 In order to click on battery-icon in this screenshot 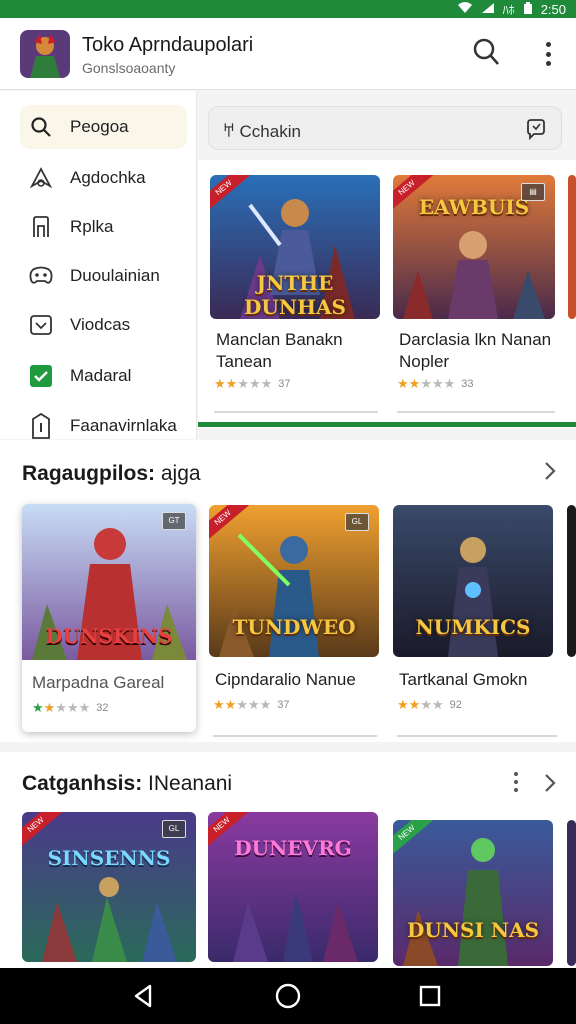, I will do `click(528, 9)`.